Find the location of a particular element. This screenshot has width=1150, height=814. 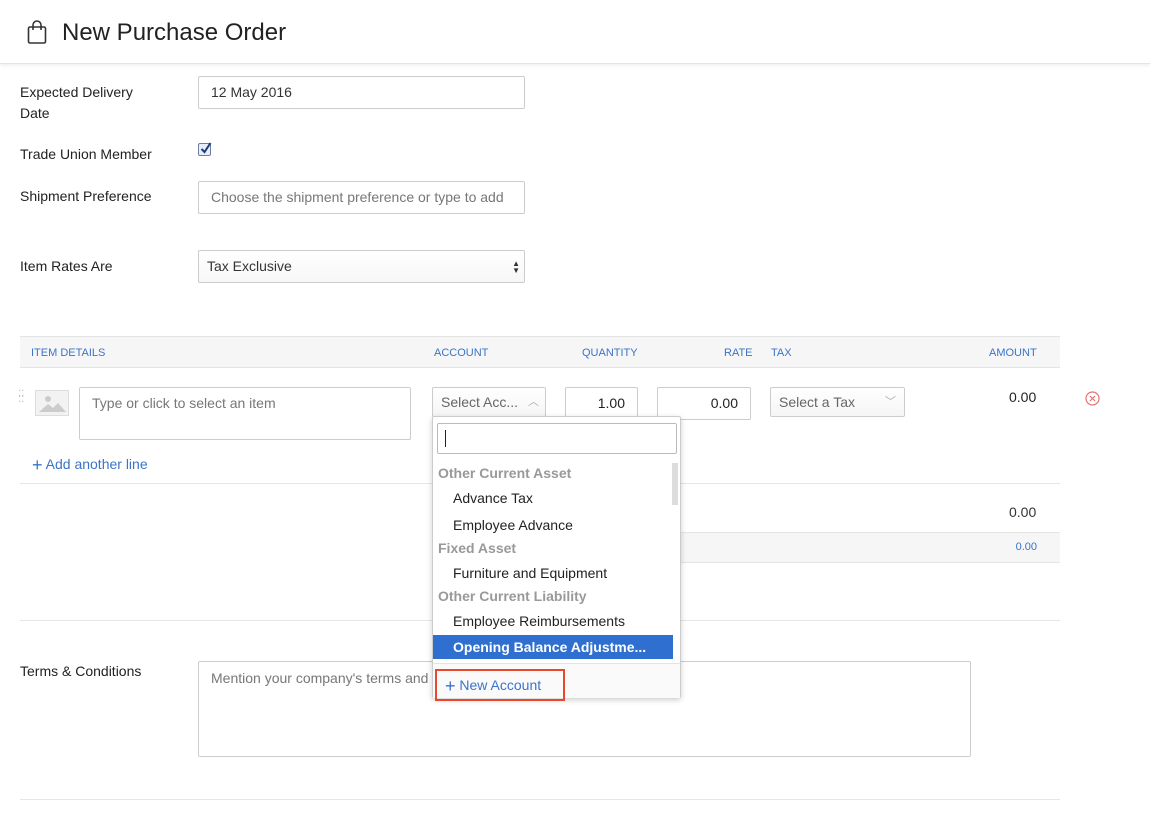

expected-delivery-label: Expected Delivery Date is located at coordinates (76, 102).